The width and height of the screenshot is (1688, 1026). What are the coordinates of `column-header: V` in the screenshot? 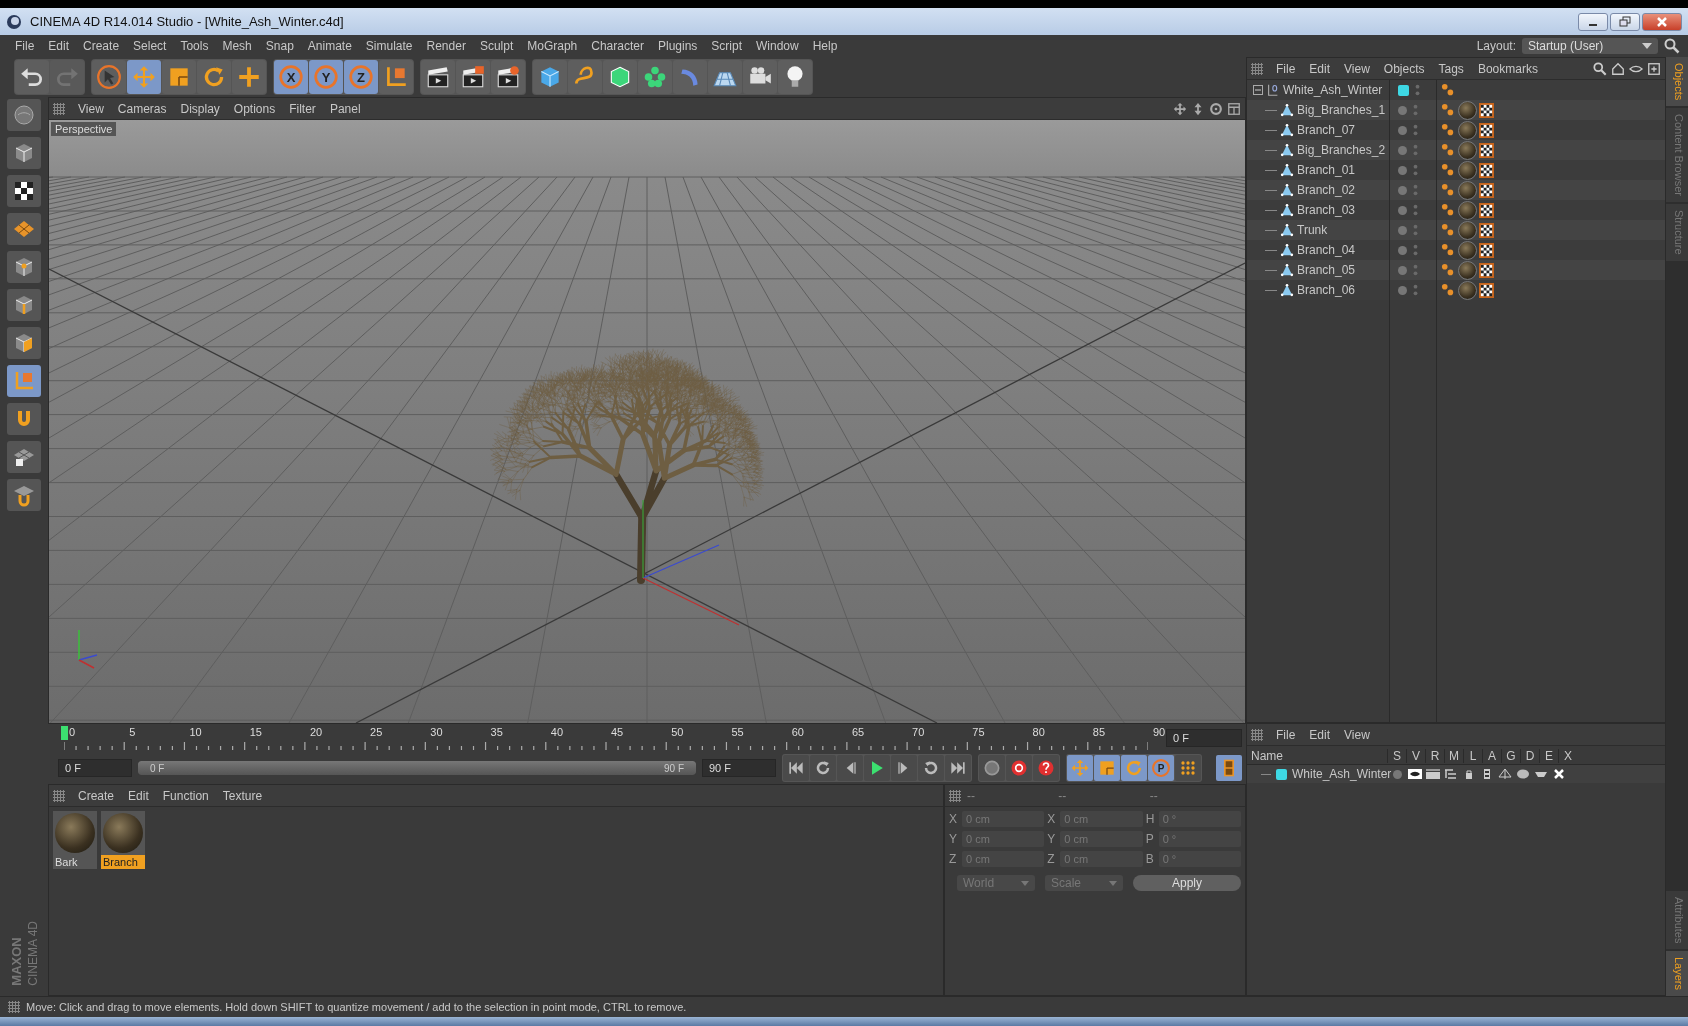 It's located at (1415, 756).